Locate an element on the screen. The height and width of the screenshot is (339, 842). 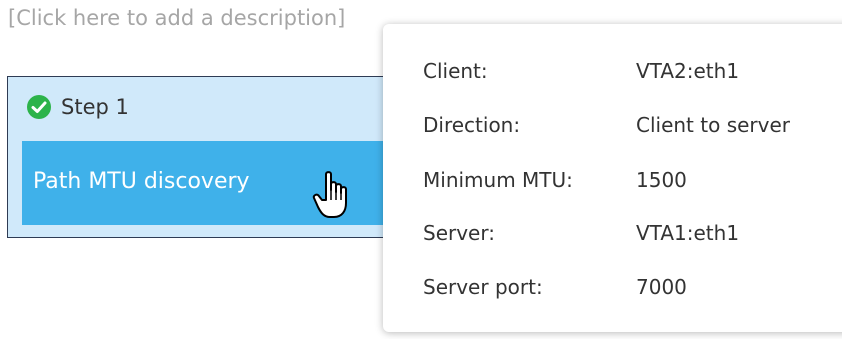
tooltip-key: Client: is located at coordinates (455, 71).